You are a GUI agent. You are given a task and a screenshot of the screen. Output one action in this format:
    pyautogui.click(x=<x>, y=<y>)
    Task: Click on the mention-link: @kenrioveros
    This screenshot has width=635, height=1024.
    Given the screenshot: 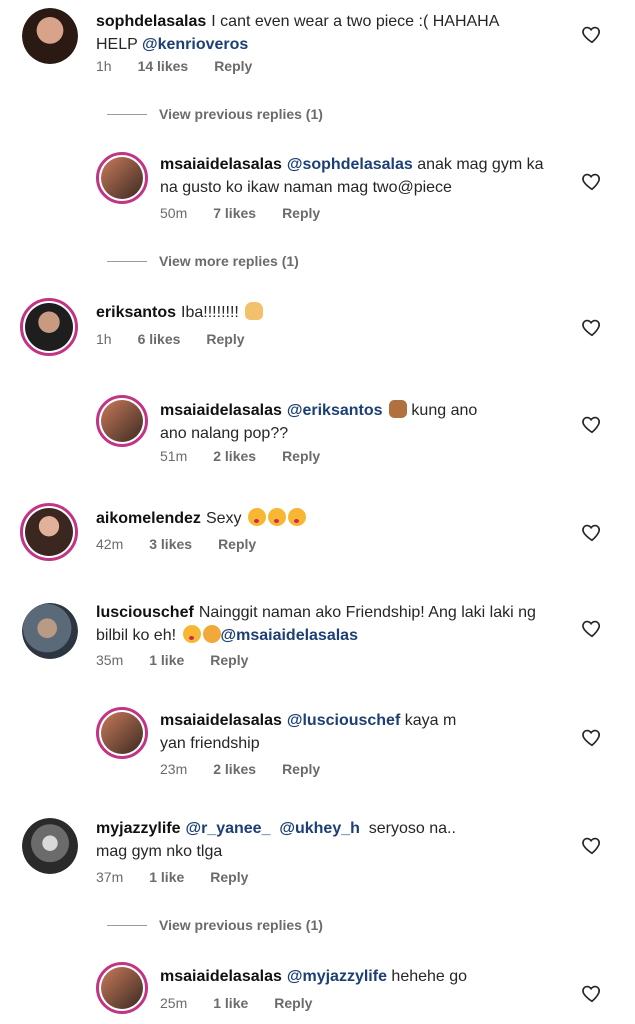 What is the action you would take?
    pyautogui.click(x=195, y=44)
    